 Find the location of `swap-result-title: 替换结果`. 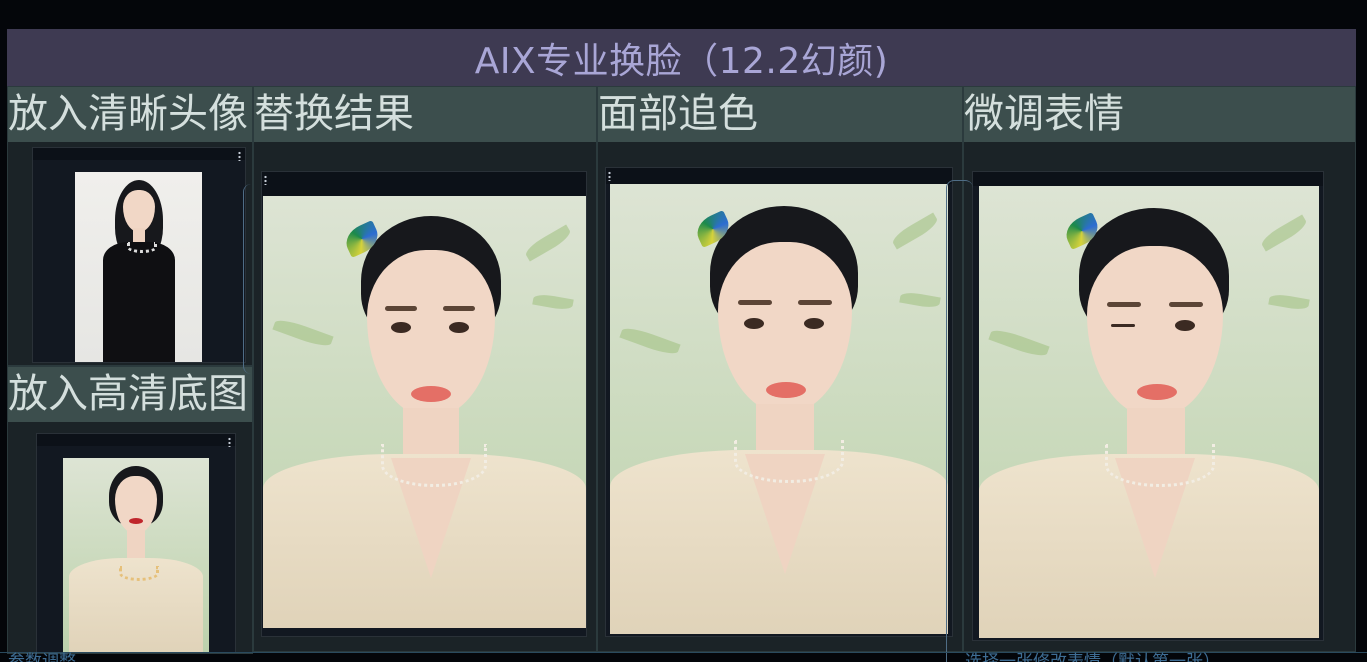

swap-result-title: 替换结果 is located at coordinates (425, 114).